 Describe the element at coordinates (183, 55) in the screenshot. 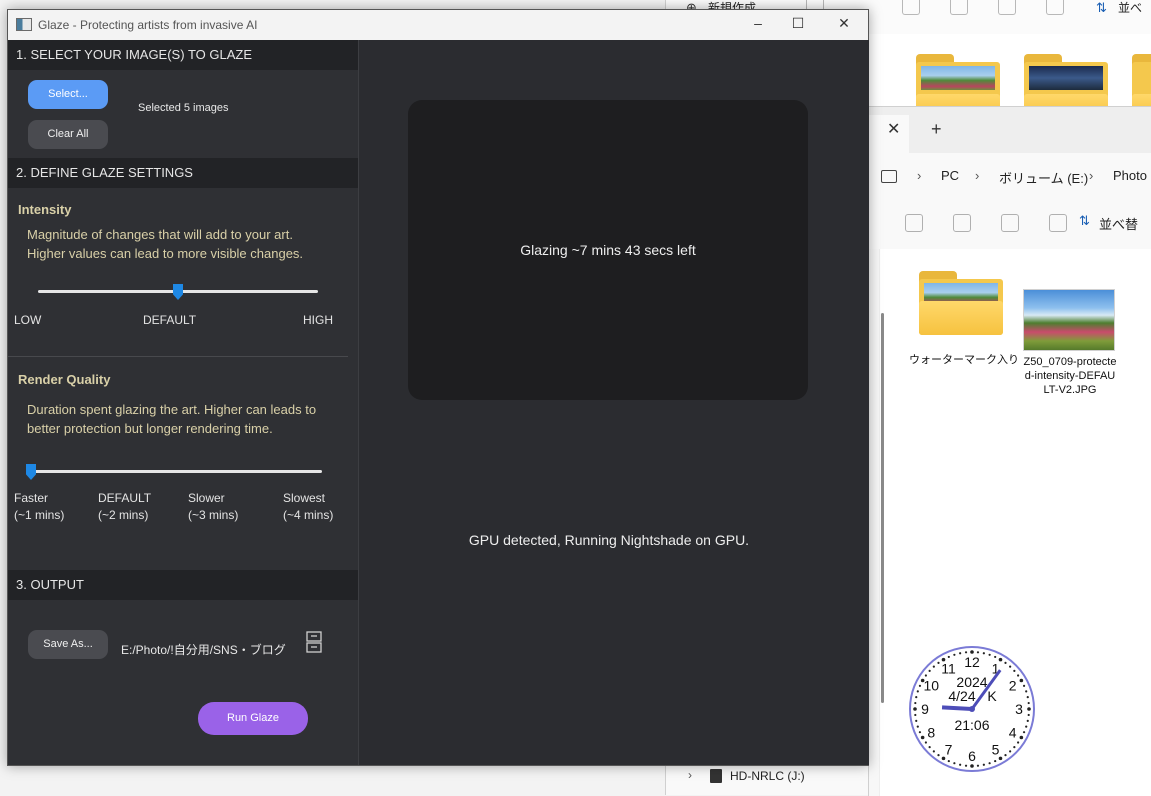

I see `section-select-header: 1. SELECT YOUR IMAGE(S) TO GLAZE` at that location.